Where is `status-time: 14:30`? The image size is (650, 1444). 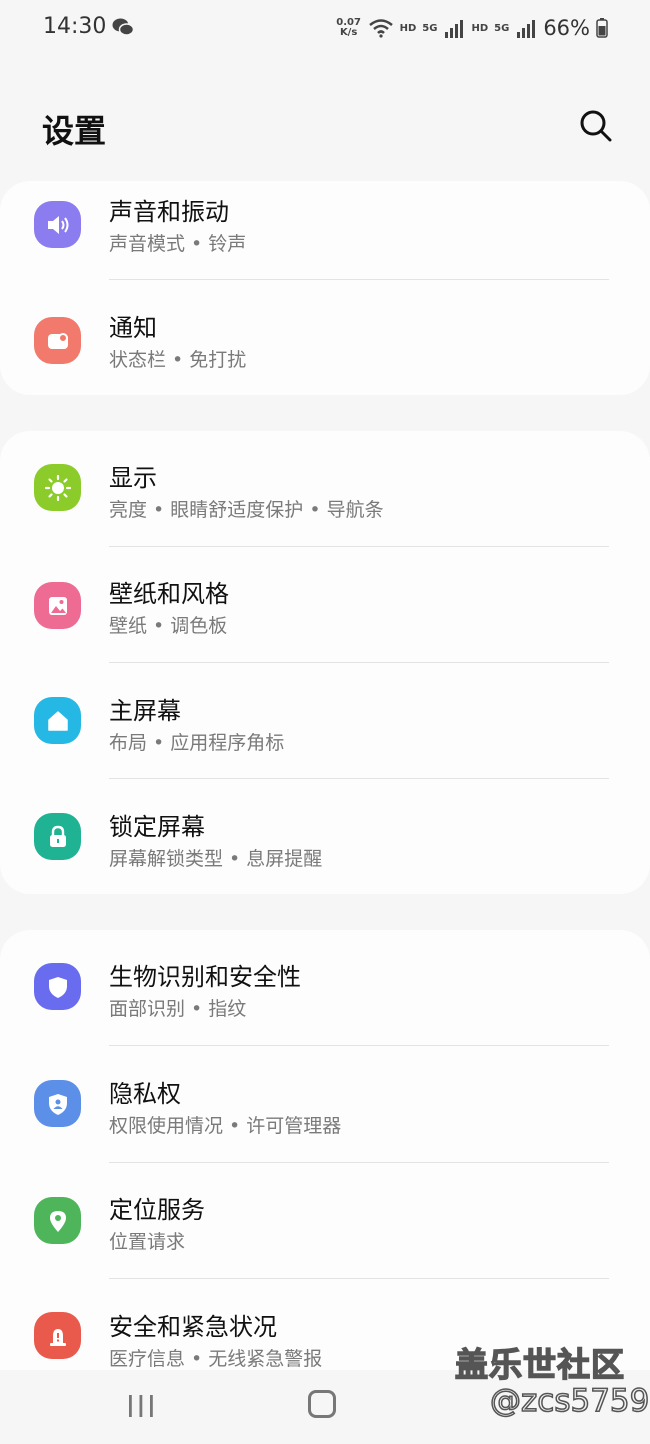
status-time: 14:30 is located at coordinates (75, 26).